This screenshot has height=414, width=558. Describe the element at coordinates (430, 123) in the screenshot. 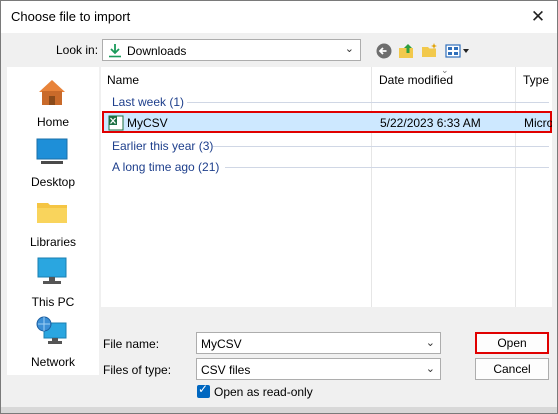

I see `file-date: 5/22/2023 6:33 AM` at that location.